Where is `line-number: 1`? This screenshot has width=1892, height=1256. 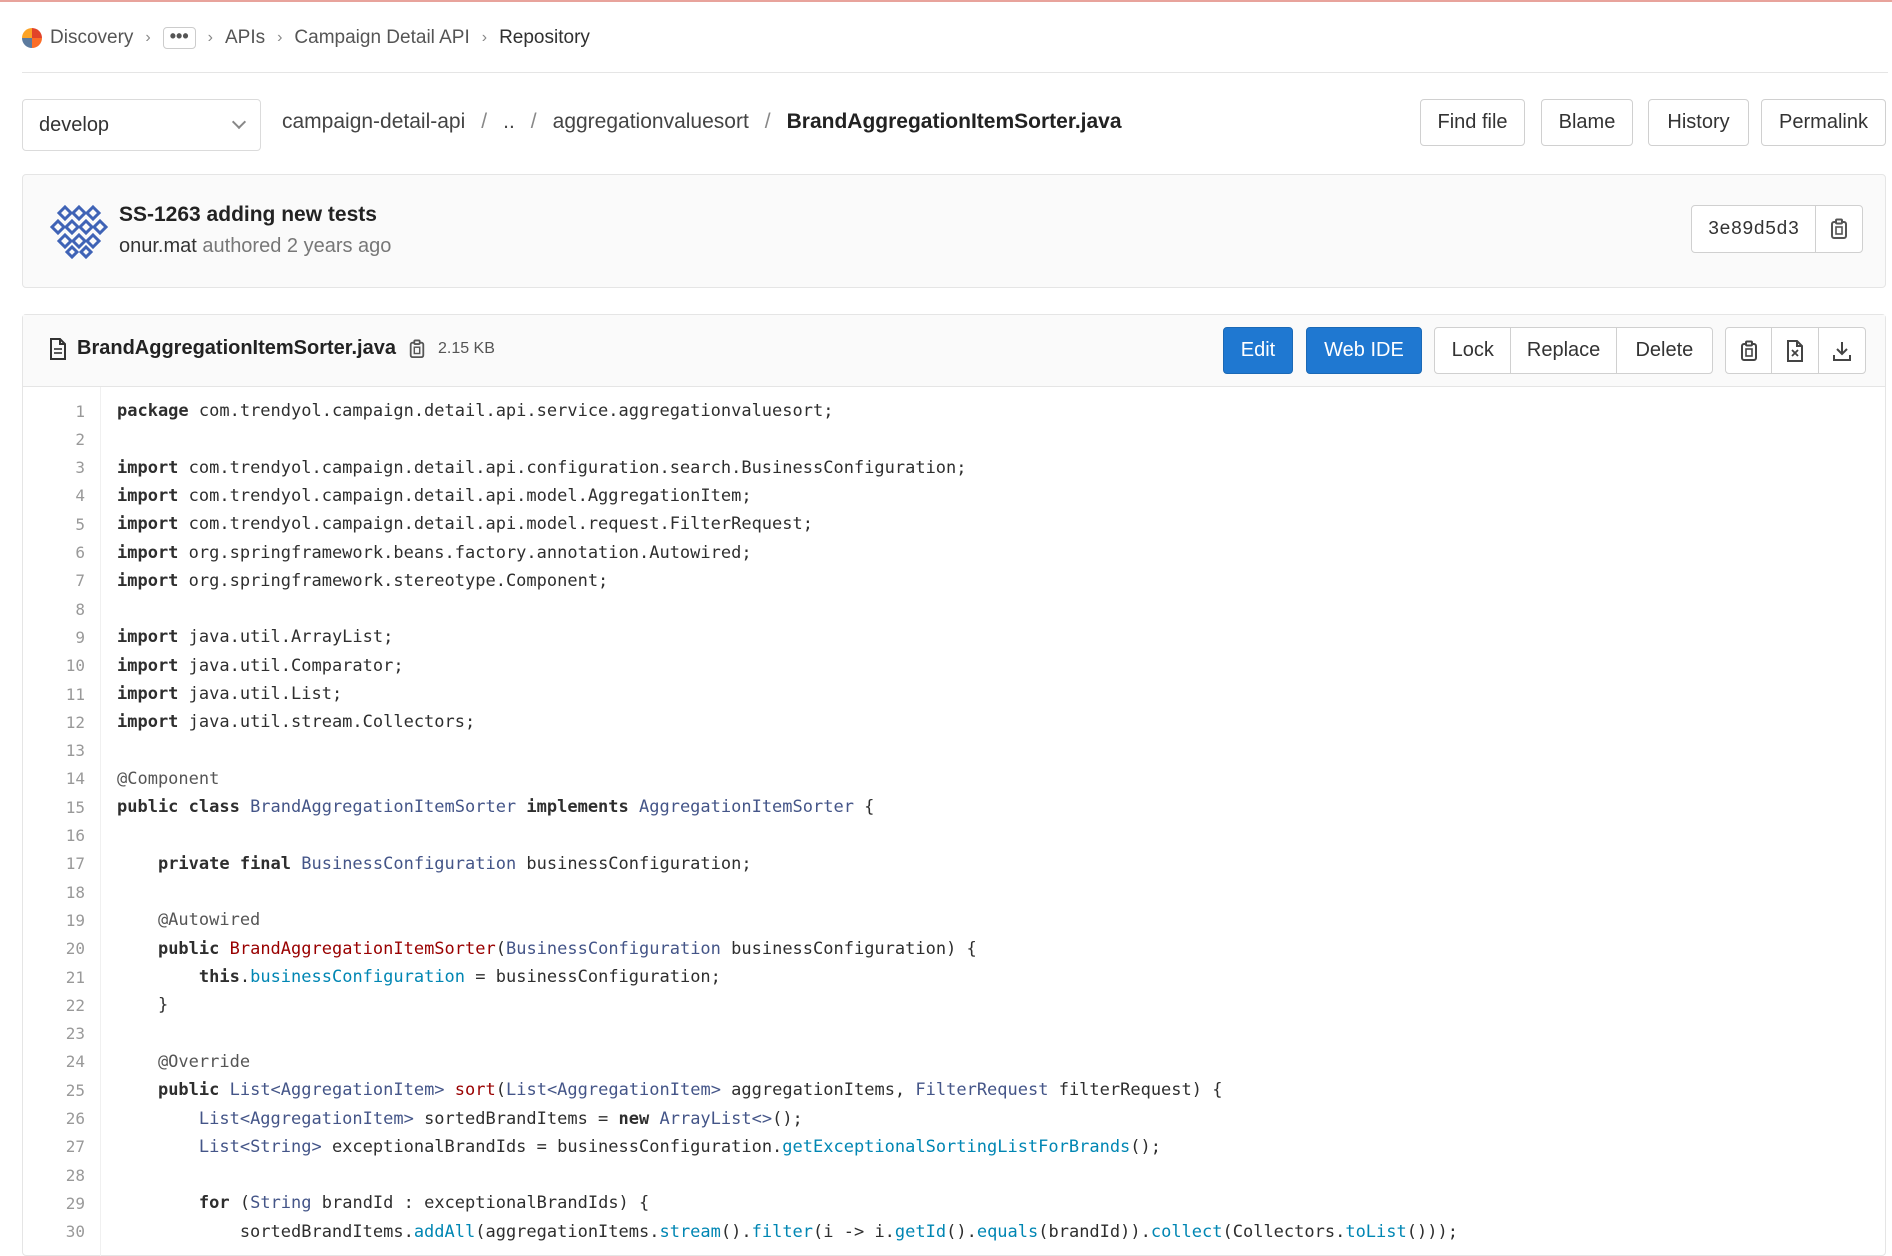
line-number: 1 is located at coordinates (54, 411).